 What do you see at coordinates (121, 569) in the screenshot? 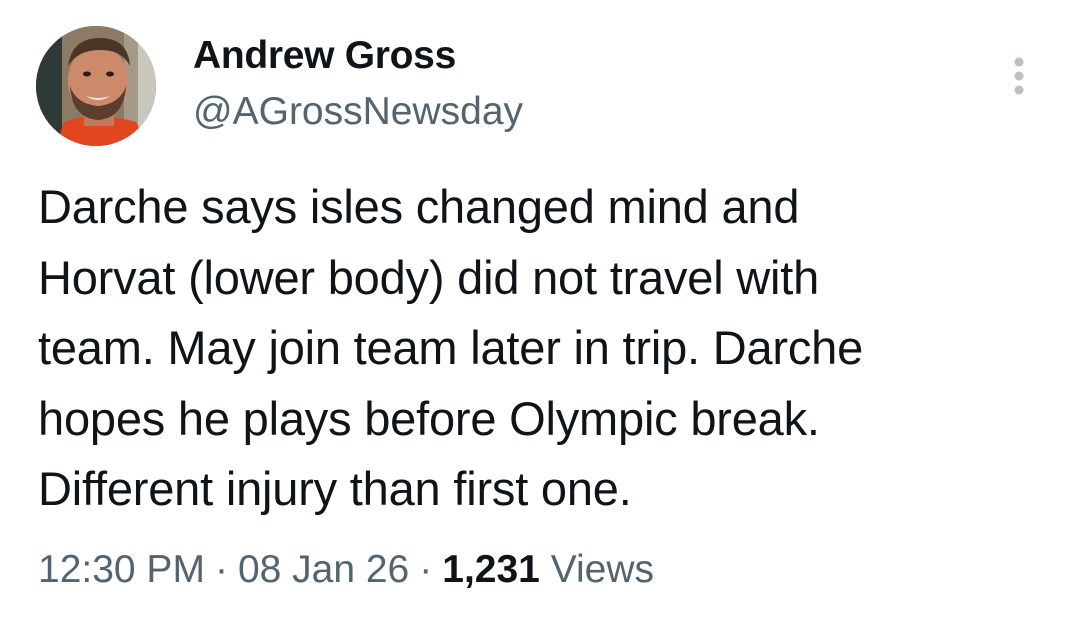
I see `tweet-time: 12:30 PM` at bounding box center [121, 569].